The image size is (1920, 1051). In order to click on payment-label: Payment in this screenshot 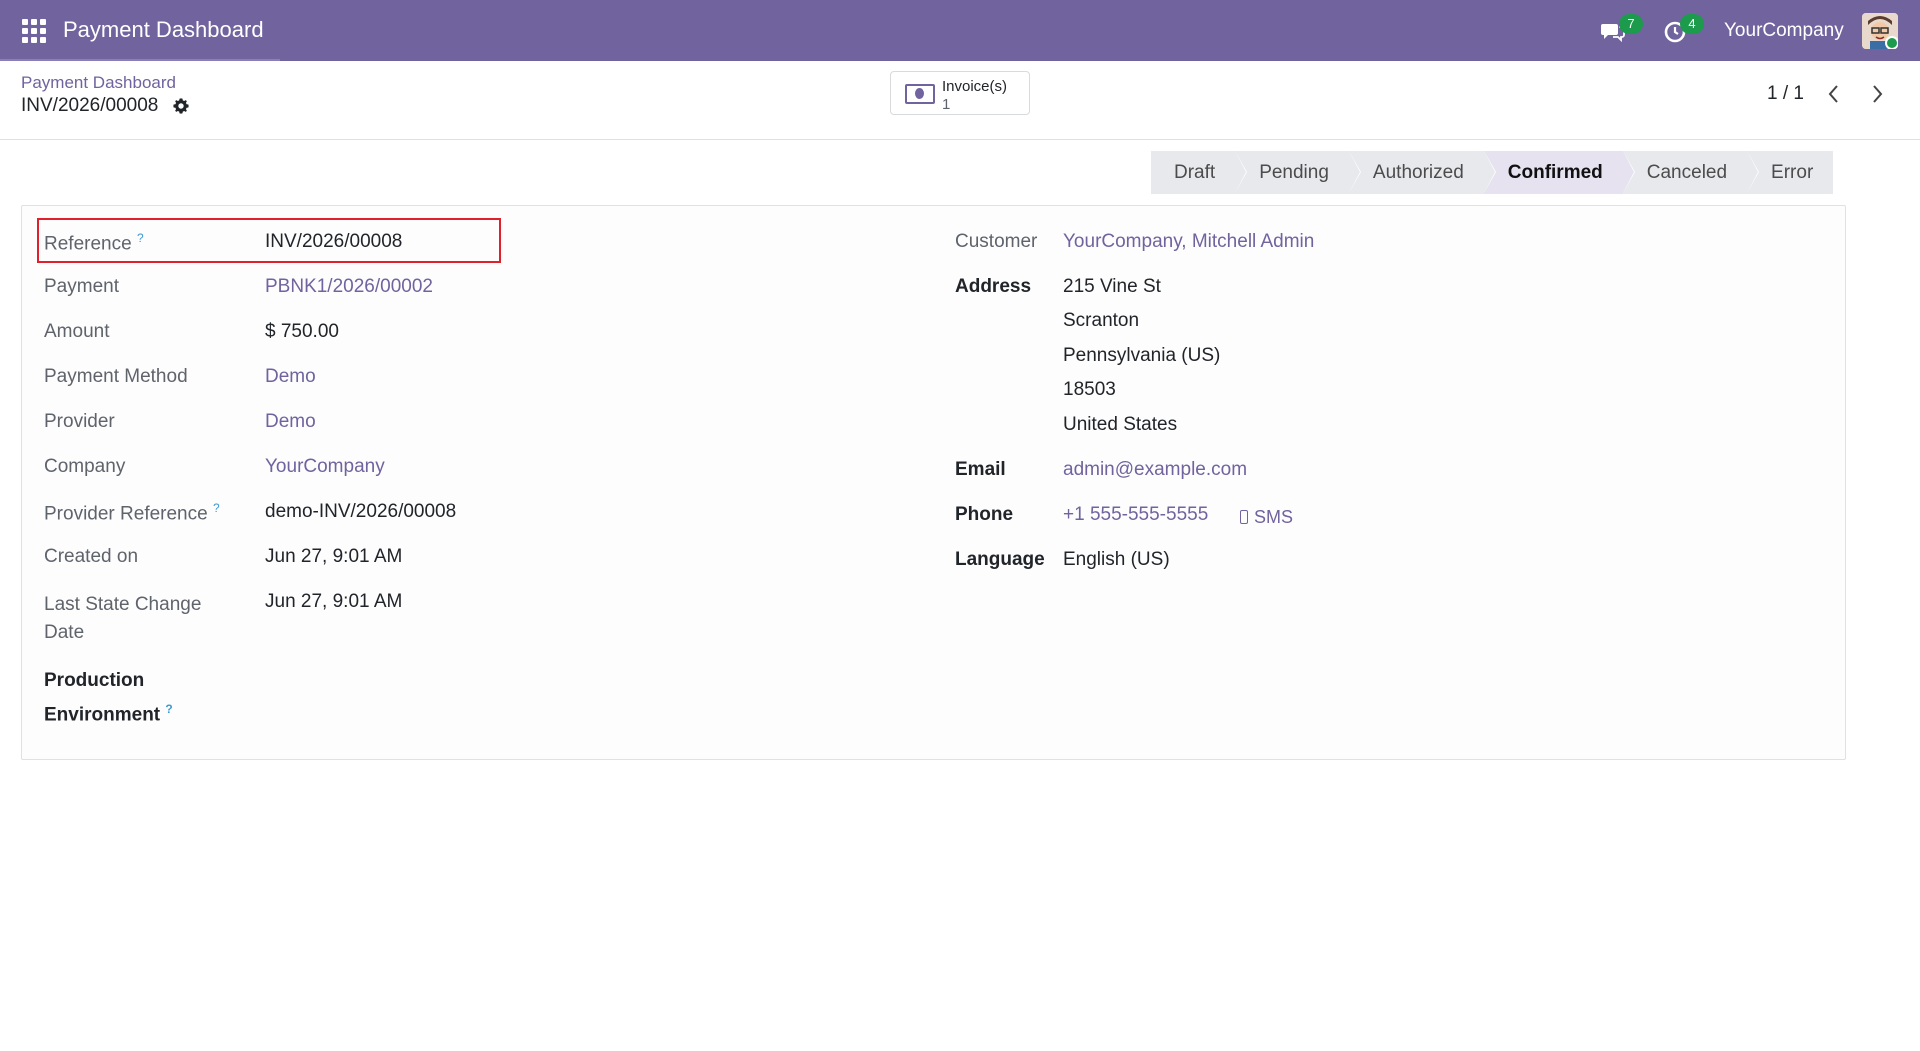, I will do `click(81, 286)`.